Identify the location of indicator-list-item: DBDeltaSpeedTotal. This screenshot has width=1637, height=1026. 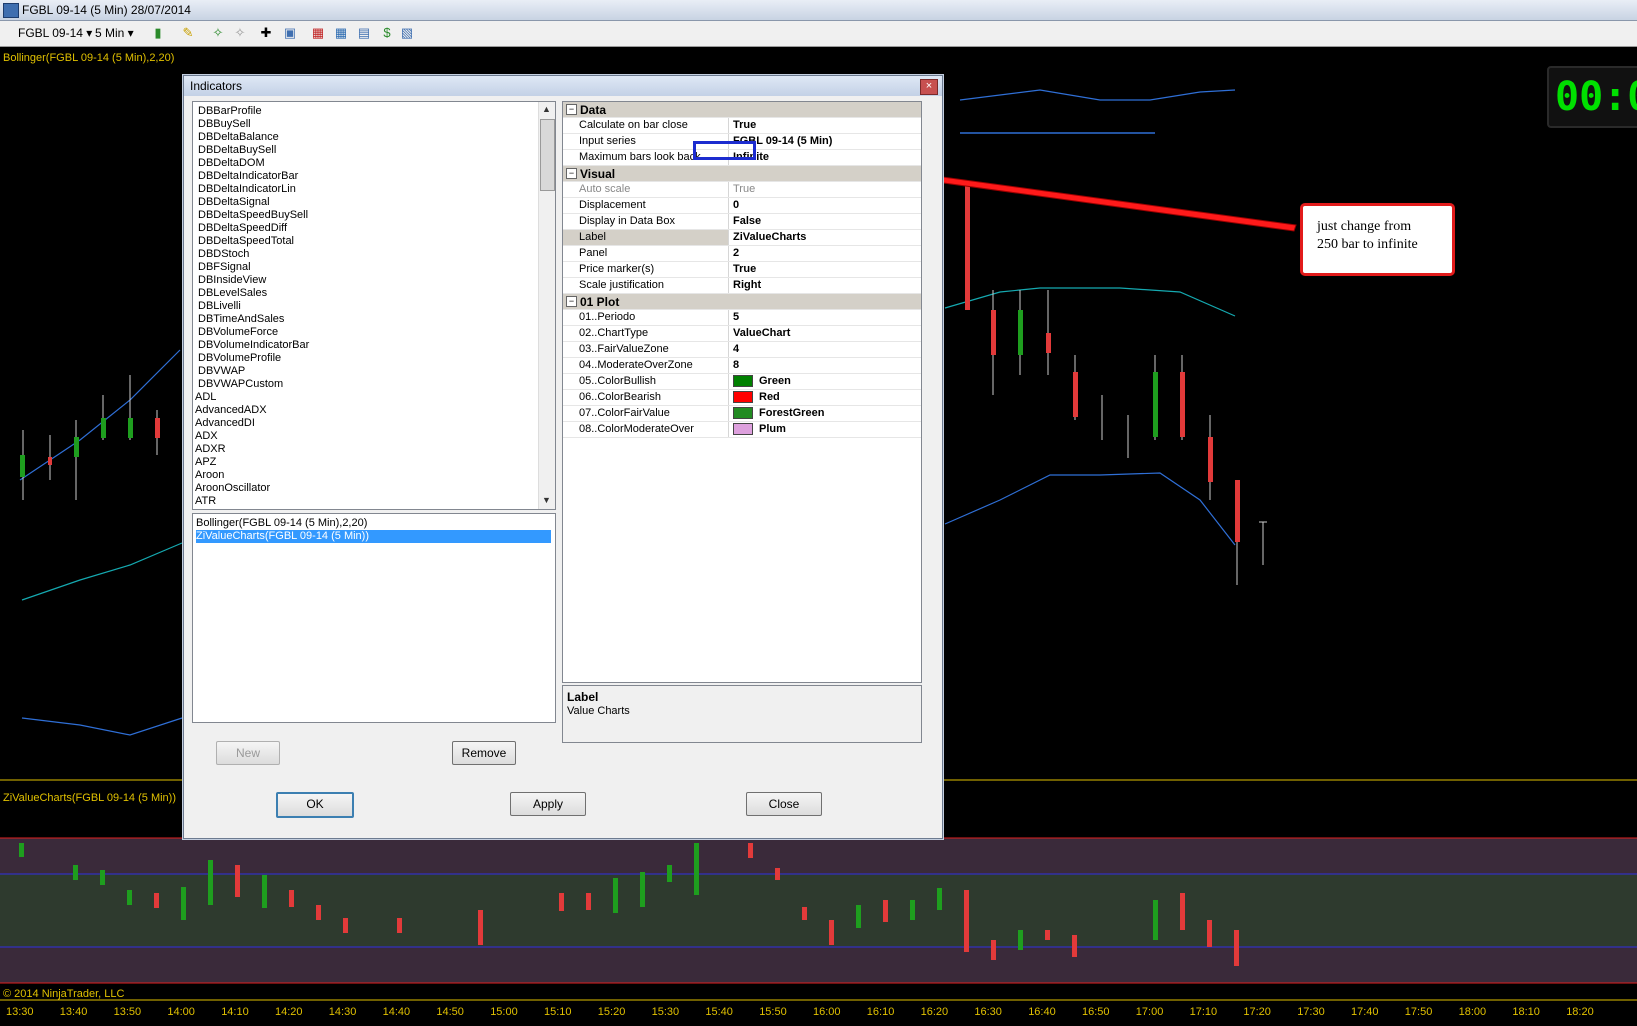
(246, 241).